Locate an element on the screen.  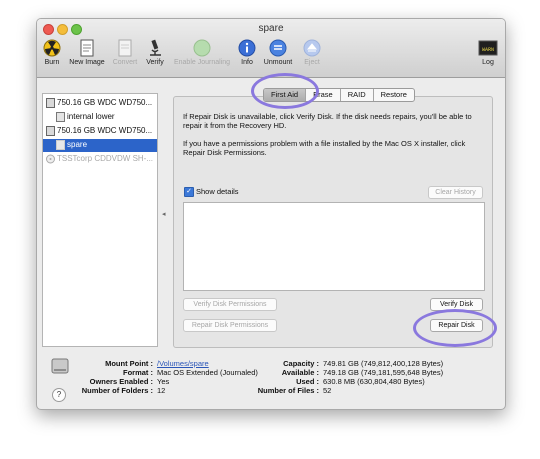
eject-button: Eject is located at coordinates (312, 57).